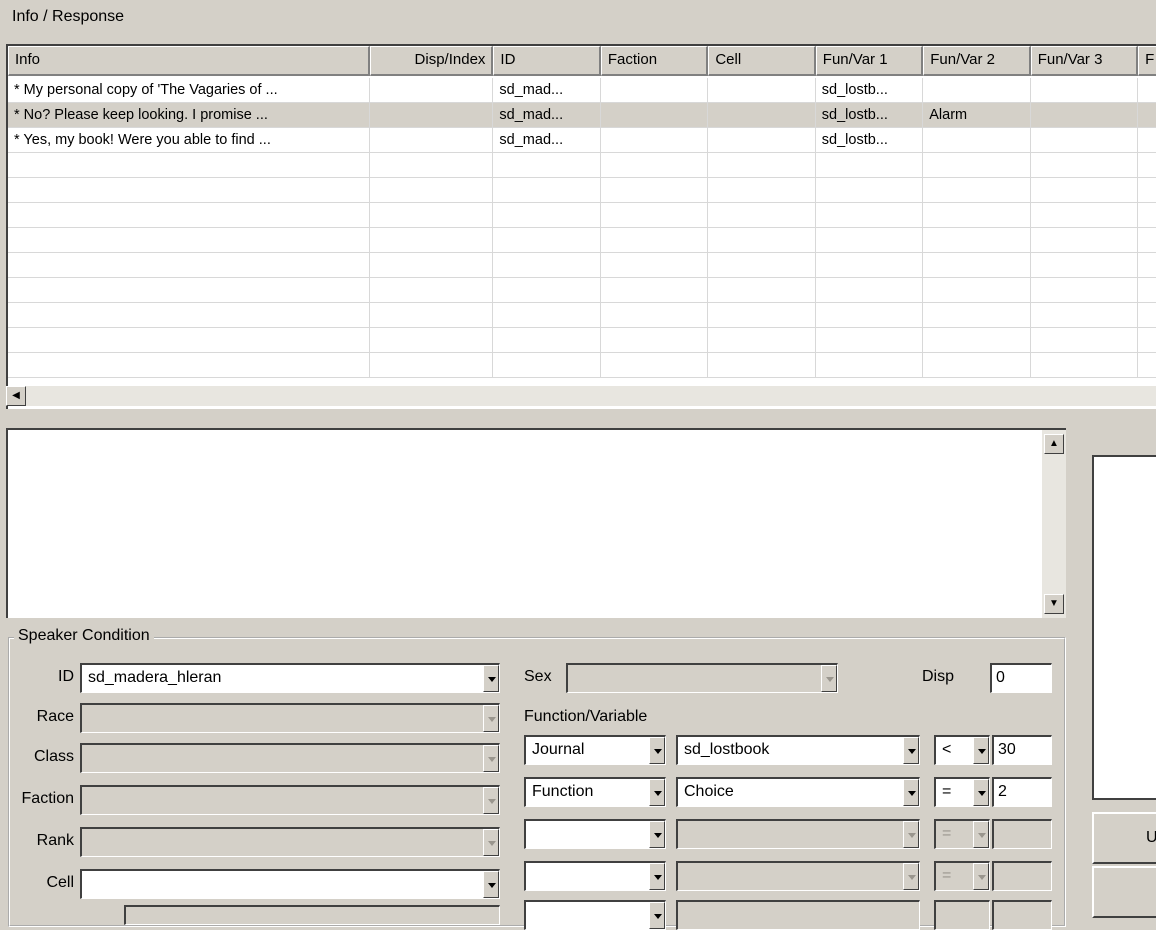 This screenshot has width=1156, height=930. Describe the element at coordinates (312, 915) in the screenshot. I see `partial-select` at that location.